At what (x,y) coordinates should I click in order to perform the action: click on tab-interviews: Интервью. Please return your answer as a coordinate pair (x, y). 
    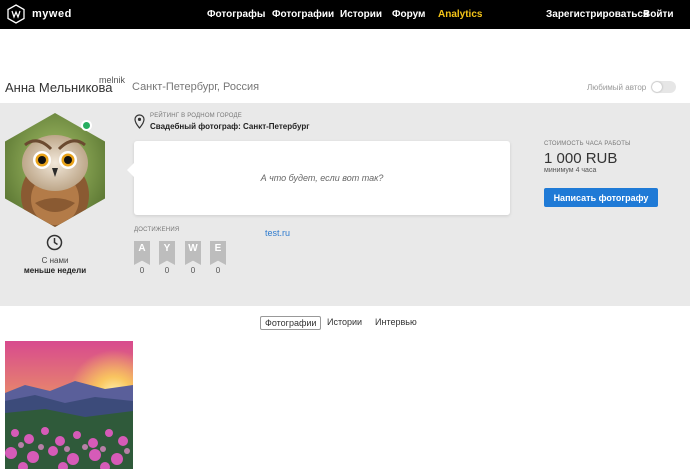
    Looking at the image, I should click on (396, 323).